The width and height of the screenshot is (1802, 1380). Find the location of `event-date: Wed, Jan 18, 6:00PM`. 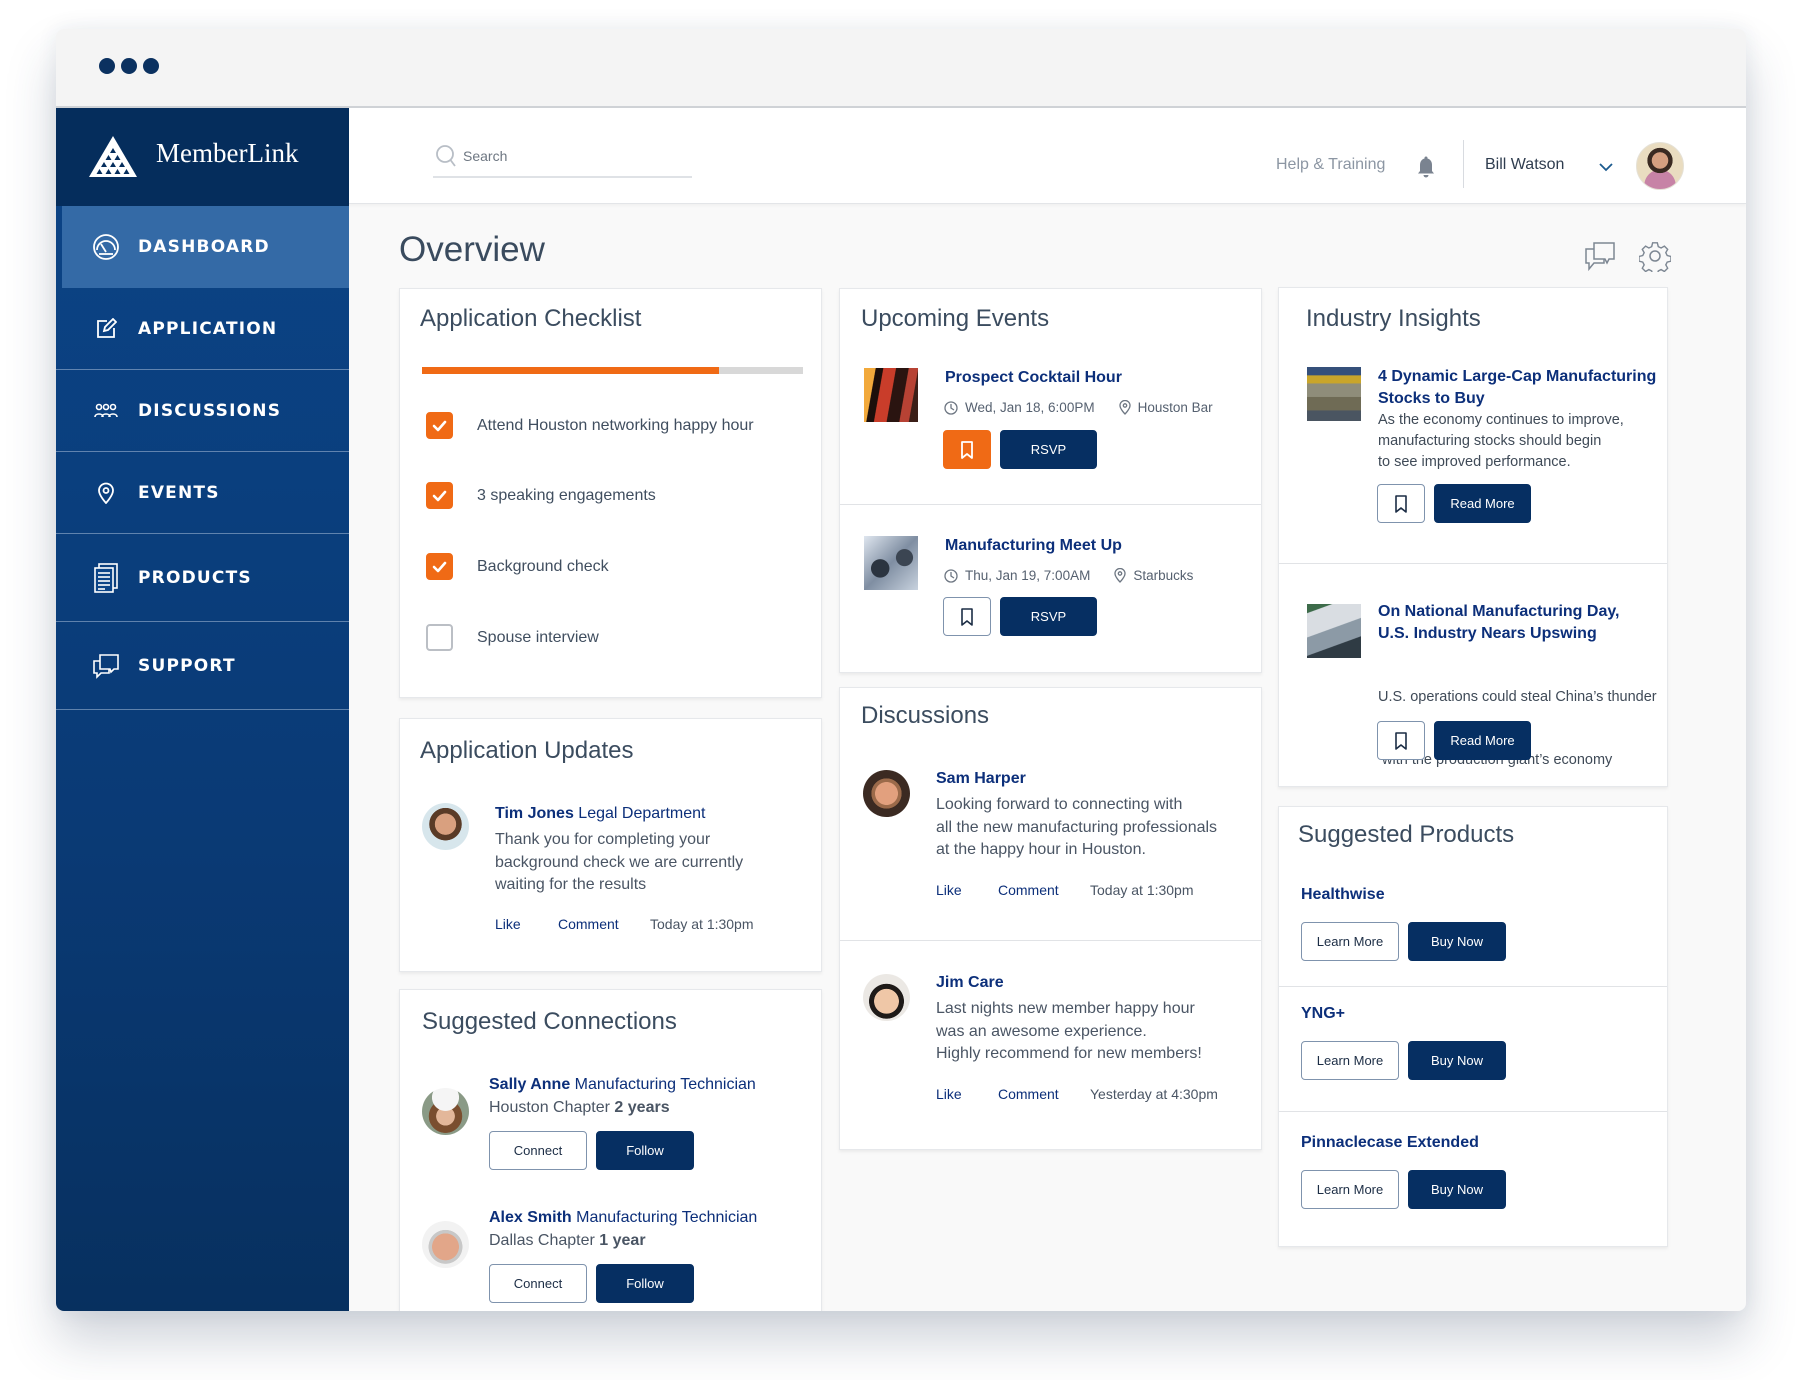

event-date: Wed, Jan 18, 6:00PM is located at coordinates (1030, 407).